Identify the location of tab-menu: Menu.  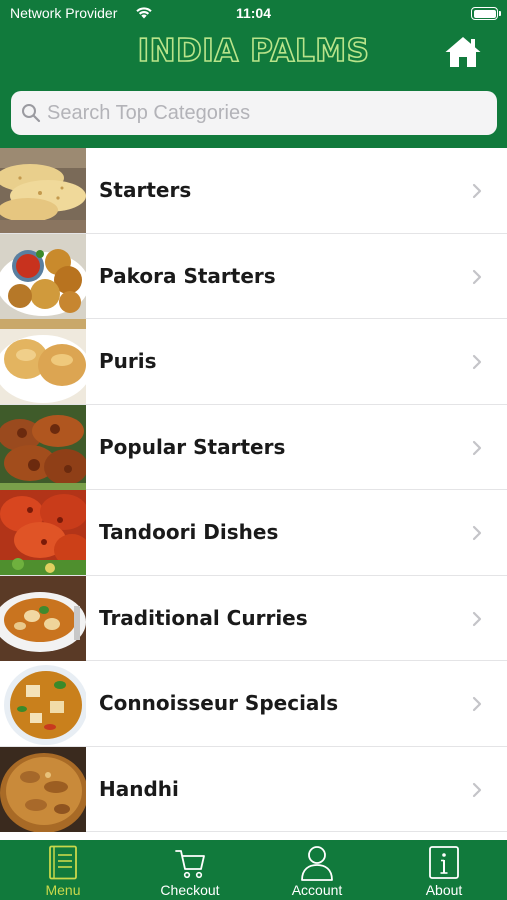
(63, 870).